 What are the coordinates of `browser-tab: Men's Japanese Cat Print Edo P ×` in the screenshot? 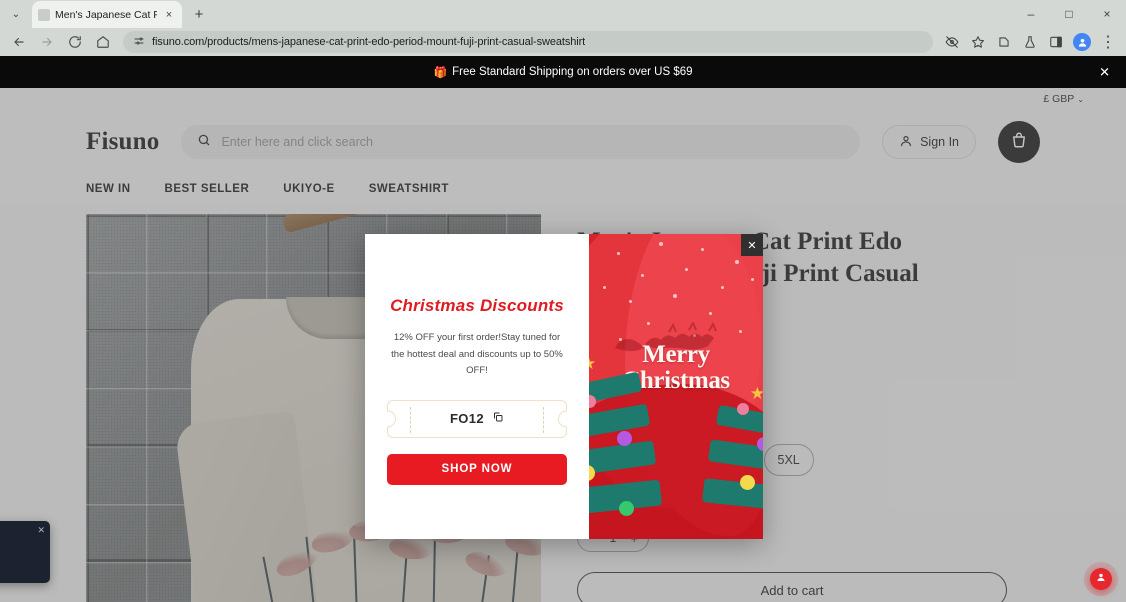 It's located at (107, 14).